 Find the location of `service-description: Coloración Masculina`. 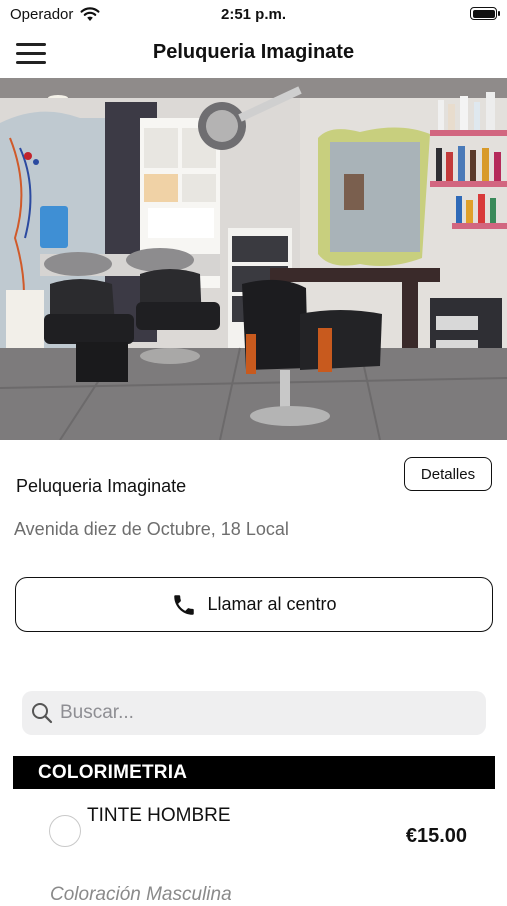

service-description: Coloración Masculina is located at coordinates (141, 894).